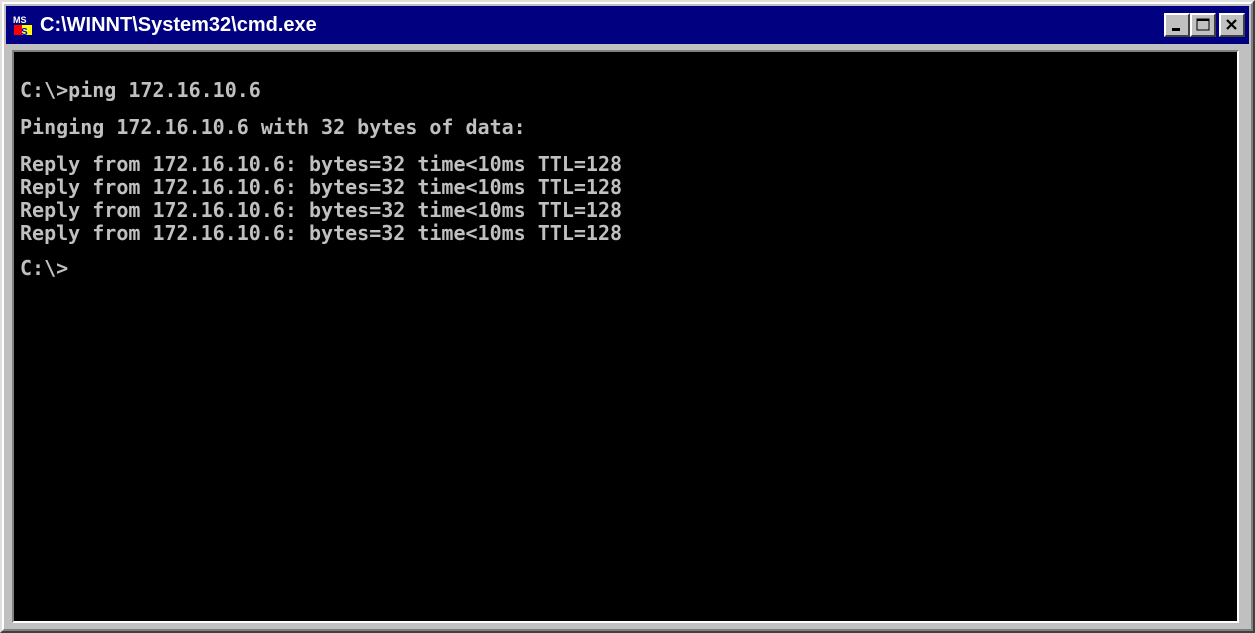  Describe the element at coordinates (23, 26) in the screenshot. I see `ms-dos-icon: MS S` at that location.